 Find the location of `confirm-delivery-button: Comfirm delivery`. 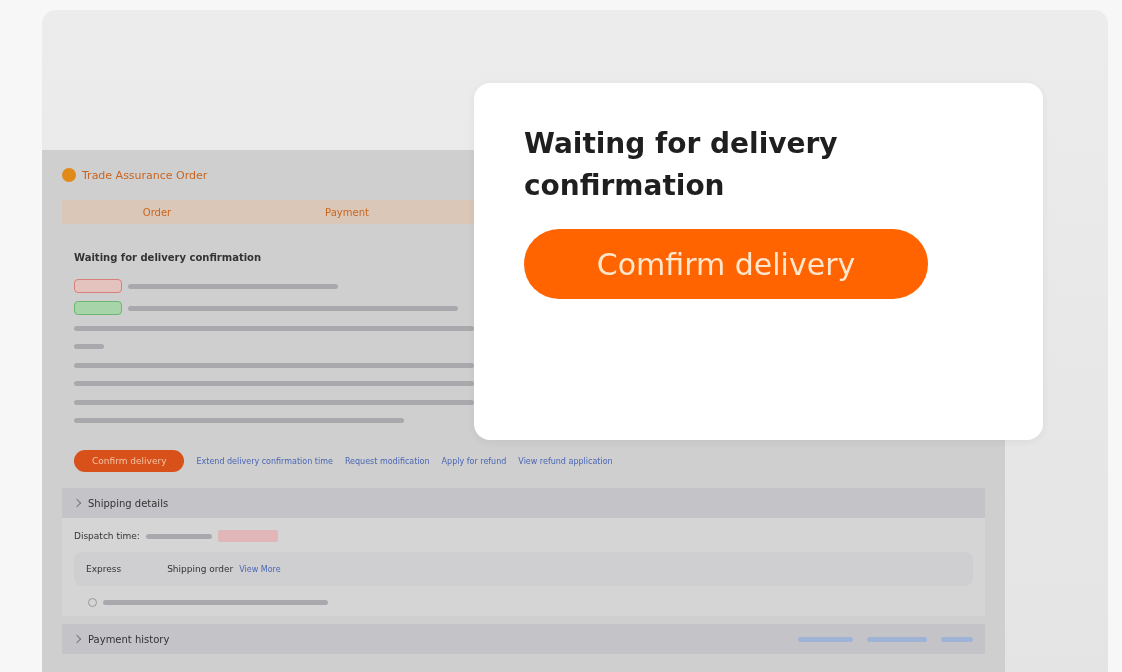

confirm-delivery-button: Comfirm delivery is located at coordinates (726, 264).